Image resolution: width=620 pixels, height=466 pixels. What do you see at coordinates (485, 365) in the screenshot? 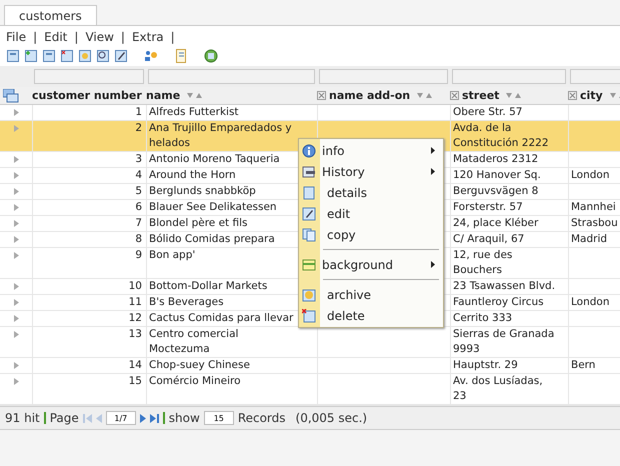
I see `table-cell: Hauptstr. 29` at bounding box center [485, 365].